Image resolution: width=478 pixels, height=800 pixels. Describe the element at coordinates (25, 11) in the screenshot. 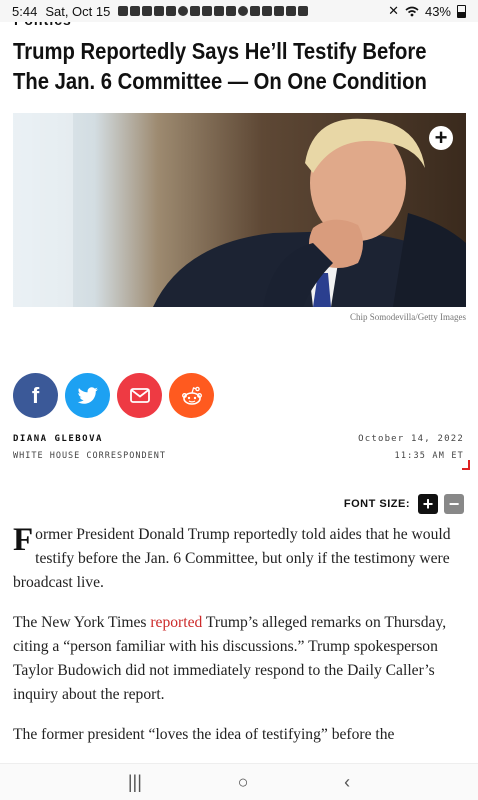

I see `clock: 5:44` at that location.